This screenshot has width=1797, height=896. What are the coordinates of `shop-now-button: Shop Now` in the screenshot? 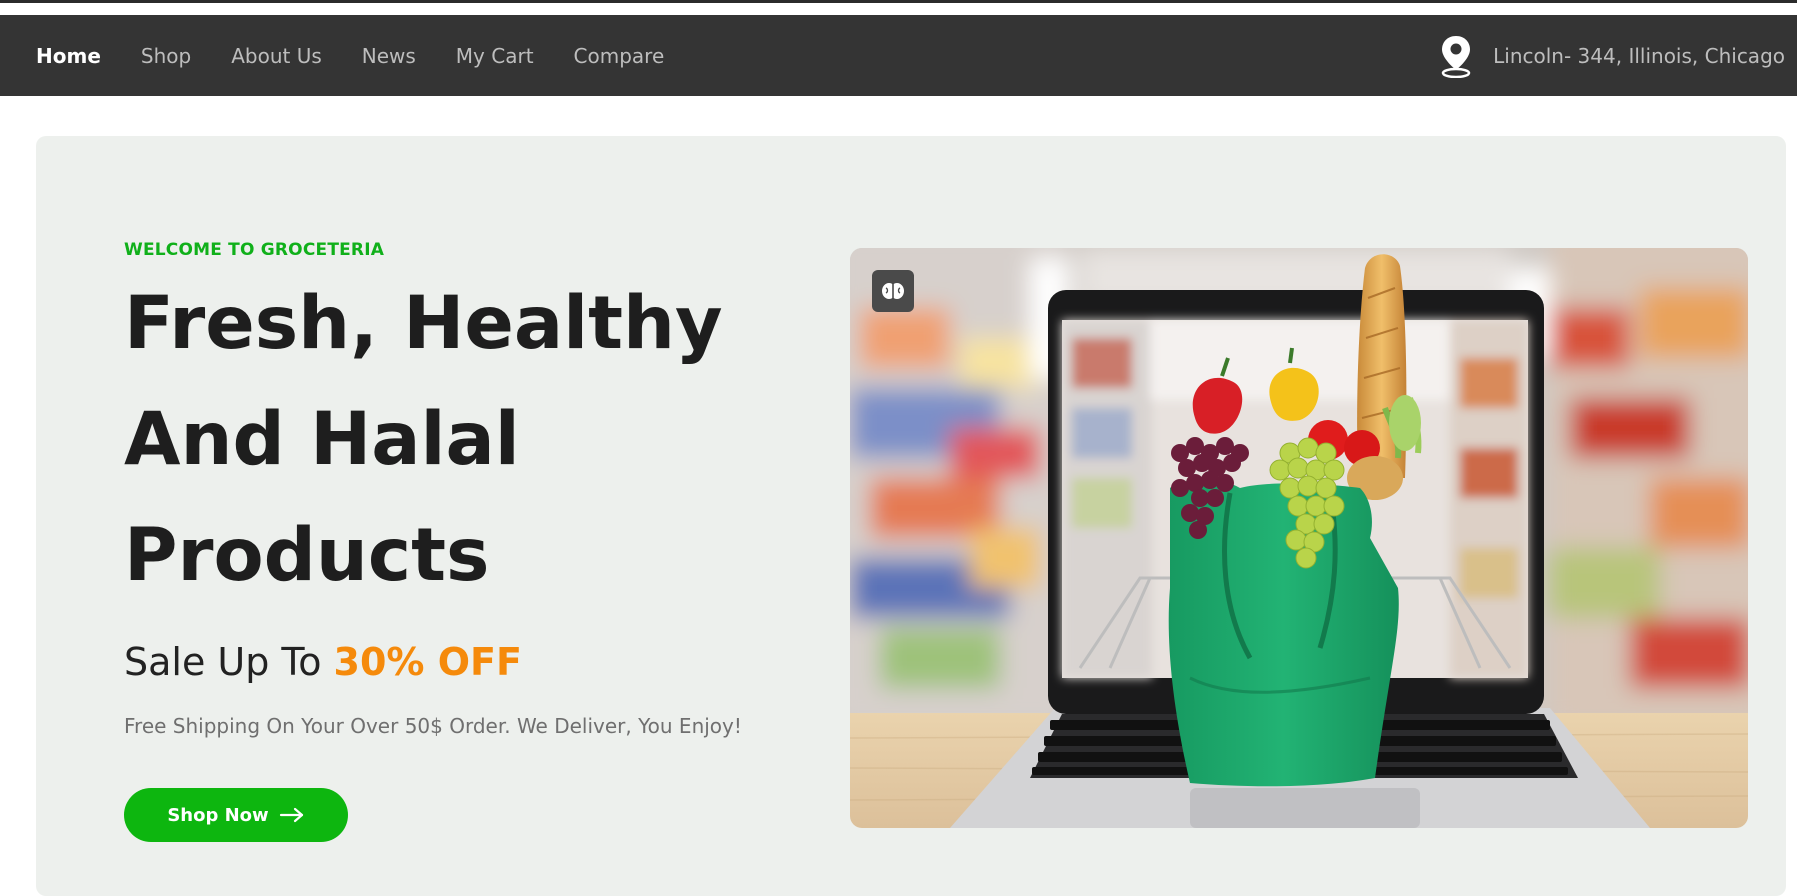 It's located at (236, 815).